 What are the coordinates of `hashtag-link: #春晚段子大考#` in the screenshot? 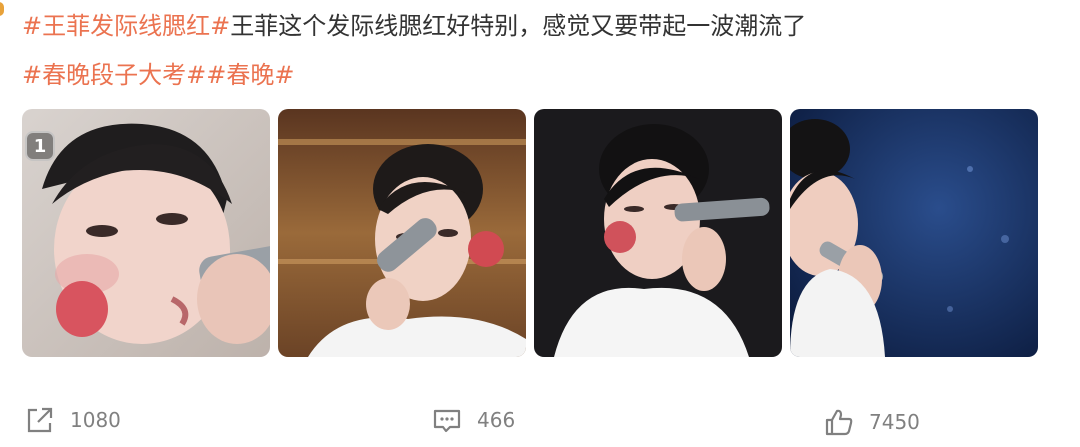 It's located at (114, 75).